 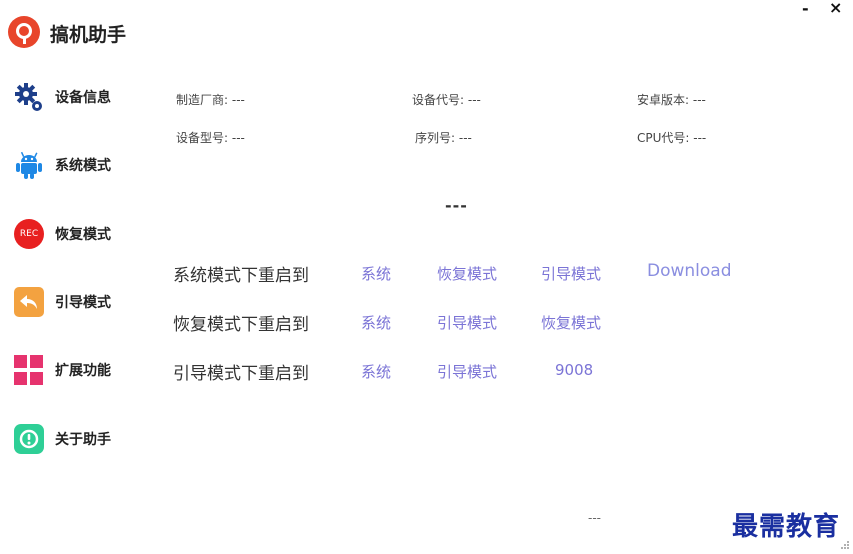 What do you see at coordinates (376, 371) in the screenshot?
I see `bootloader-reboot-to-system-link: 系统` at bounding box center [376, 371].